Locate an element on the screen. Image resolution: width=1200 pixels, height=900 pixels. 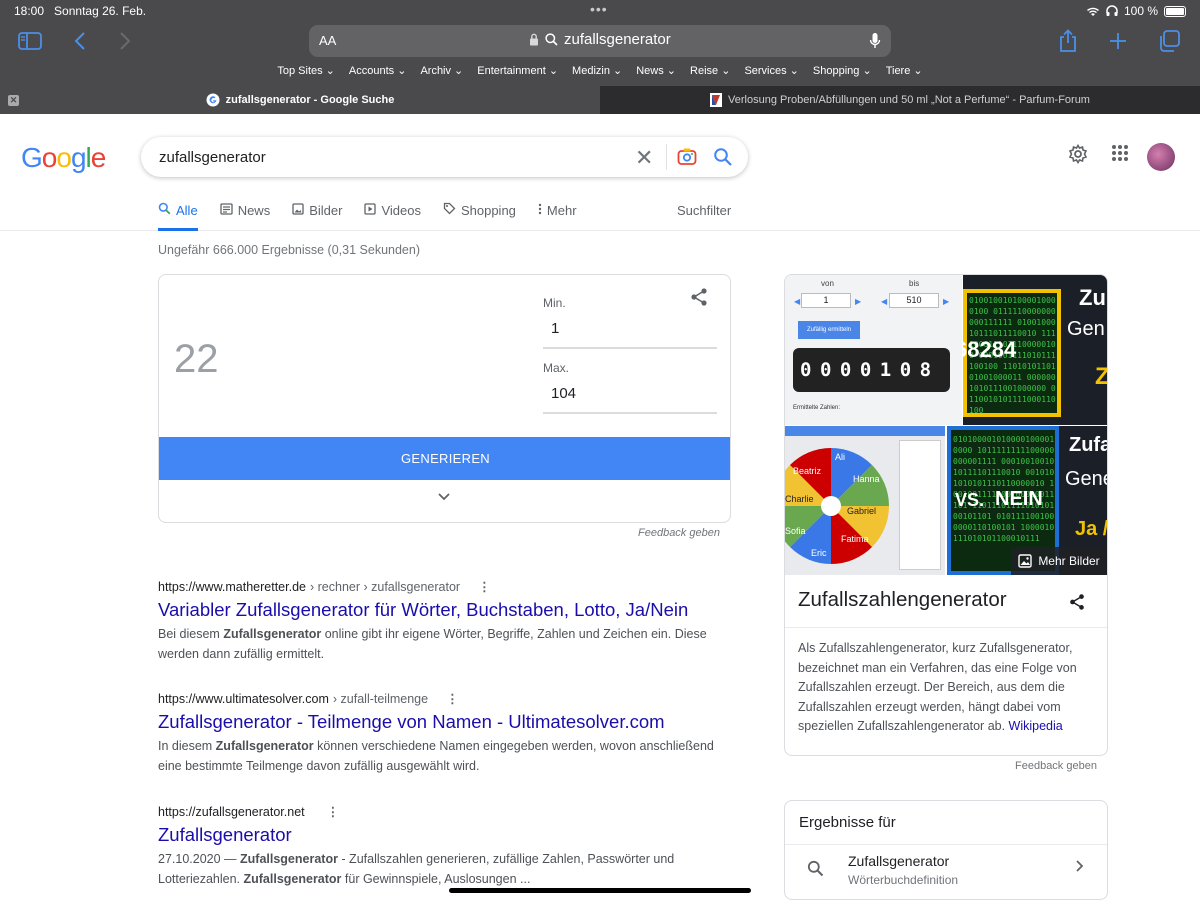
favorite-folder: Medizin ⌄ is located at coordinates (597, 72).